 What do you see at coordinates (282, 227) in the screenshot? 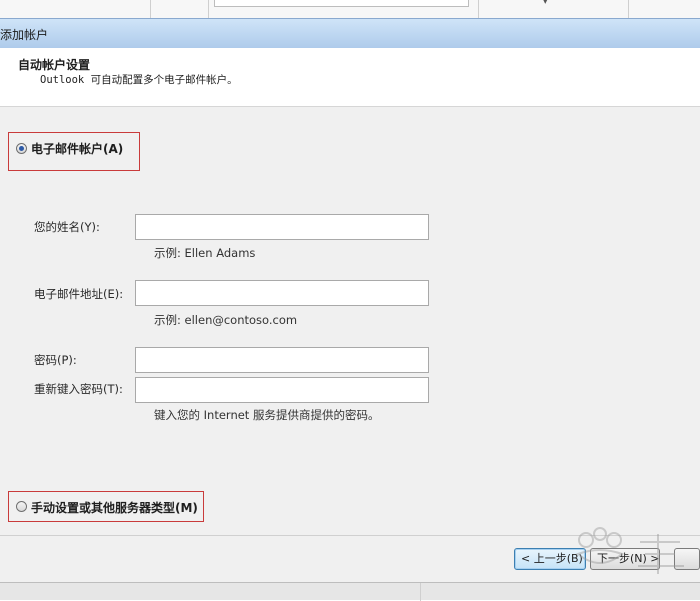
I see `name-input` at bounding box center [282, 227].